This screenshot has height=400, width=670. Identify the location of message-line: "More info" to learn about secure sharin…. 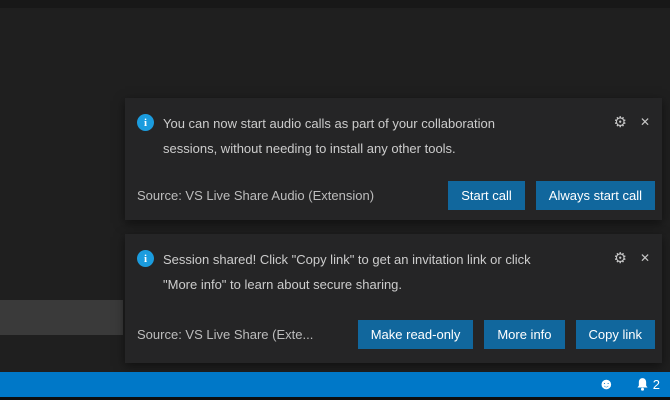
(283, 284).